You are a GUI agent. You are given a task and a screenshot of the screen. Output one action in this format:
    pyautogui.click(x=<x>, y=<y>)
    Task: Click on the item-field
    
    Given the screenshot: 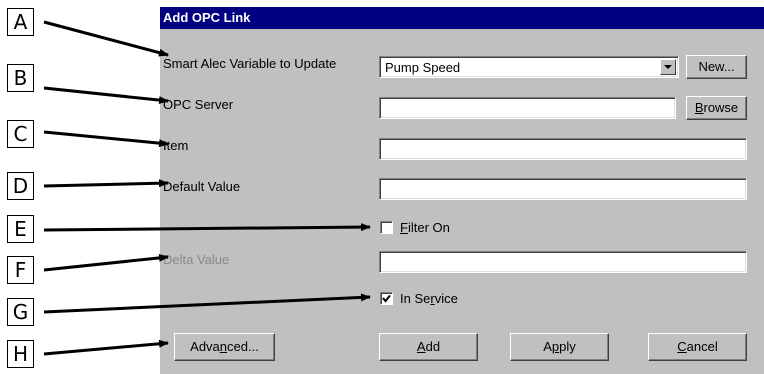 What is the action you would take?
    pyautogui.click(x=563, y=149)
    